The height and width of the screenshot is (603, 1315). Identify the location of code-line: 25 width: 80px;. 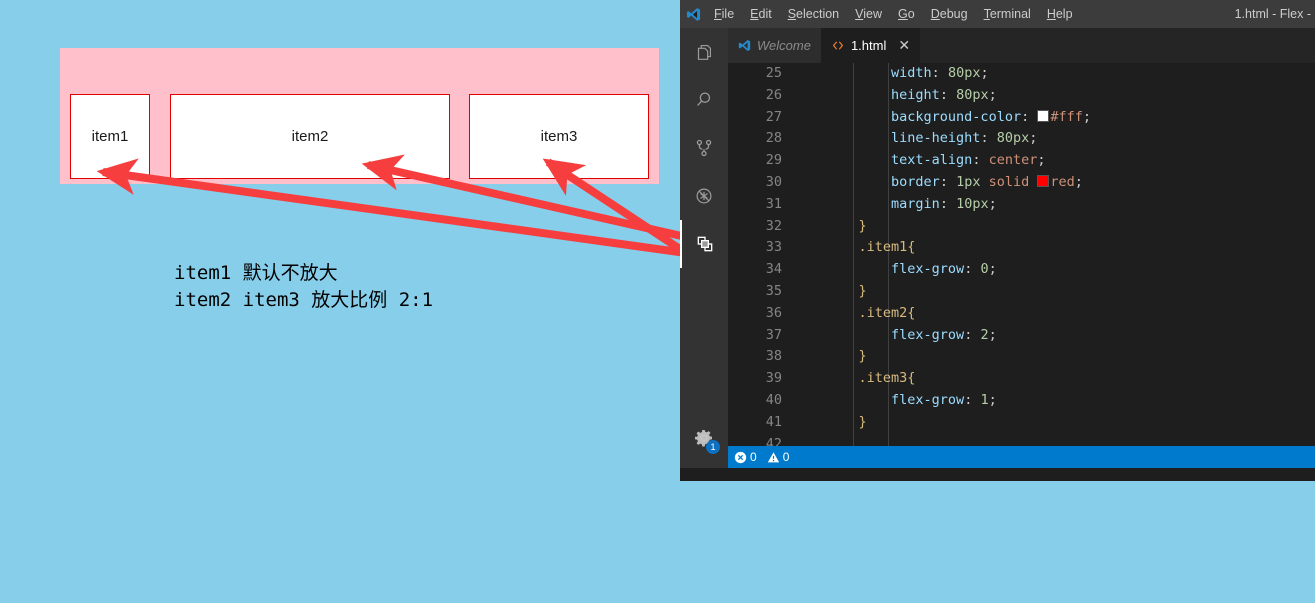
(1021, 74).